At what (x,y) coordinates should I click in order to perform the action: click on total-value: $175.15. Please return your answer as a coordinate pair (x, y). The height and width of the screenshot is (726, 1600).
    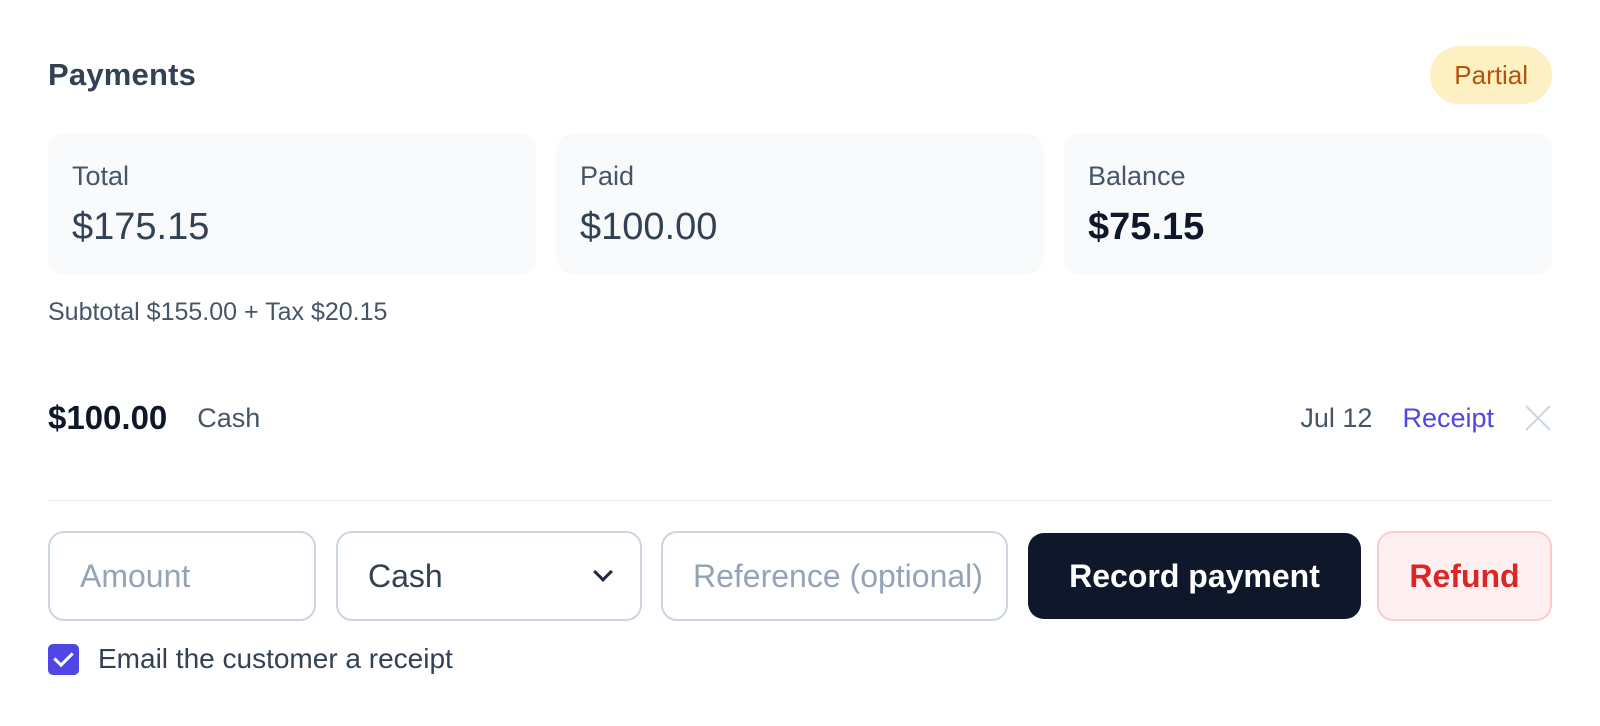
    Looking at the image, I should click on (141, 227).